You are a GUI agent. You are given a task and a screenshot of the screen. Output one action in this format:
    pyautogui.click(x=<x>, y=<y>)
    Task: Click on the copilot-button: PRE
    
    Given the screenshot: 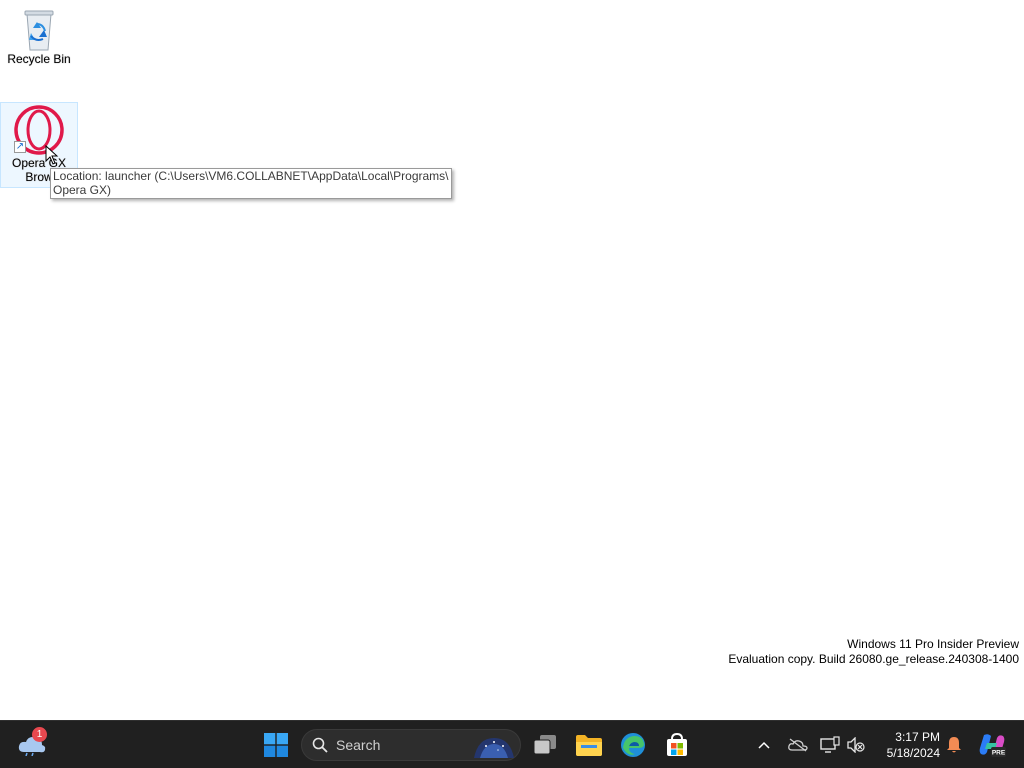 What is the action you would take?
    pyautogui.click(x=992, y=745)
    